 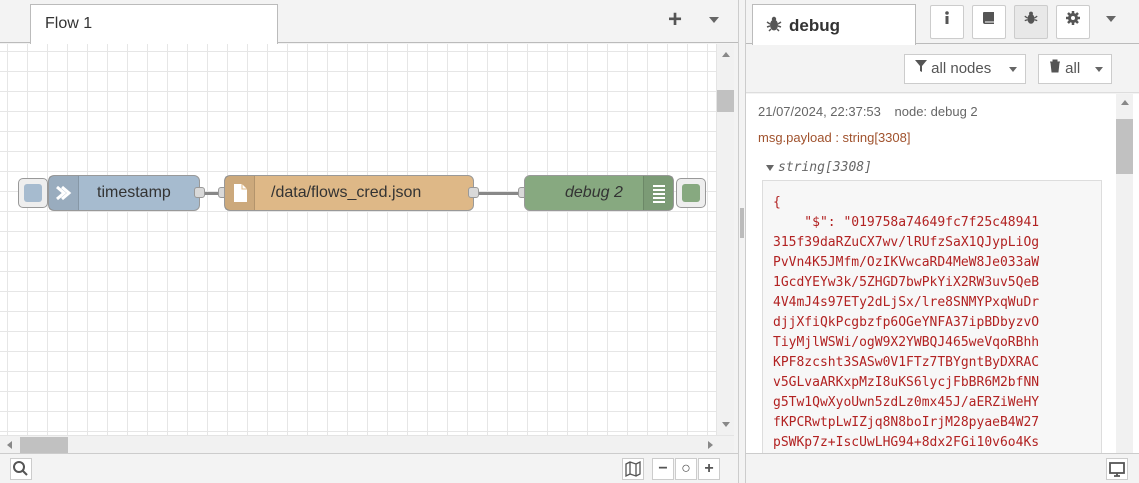 I want to click on payload-line: 1GcdYEYw3k/5ZHGD7bwPkYiX2RW3uv5QeB, so click(x=906, y=282).